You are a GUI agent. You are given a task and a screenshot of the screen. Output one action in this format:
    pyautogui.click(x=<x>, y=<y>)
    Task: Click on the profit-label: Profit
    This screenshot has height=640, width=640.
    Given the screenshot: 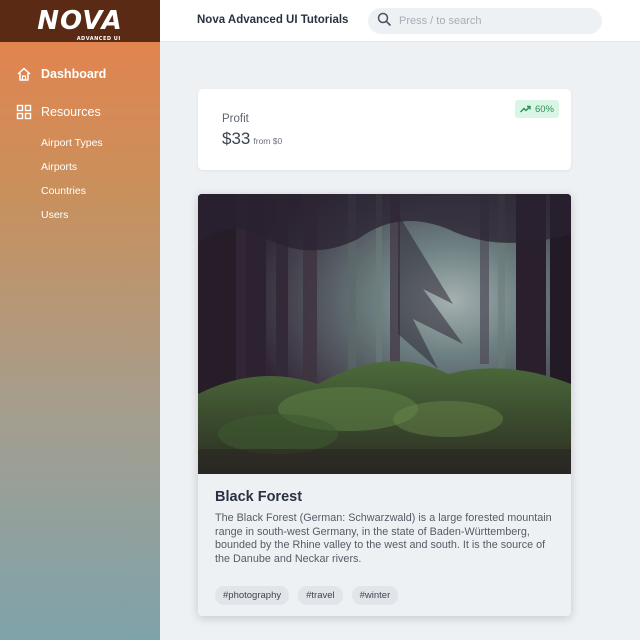 What is the action you would take?
    pyautogui.click(x=235, y=119)
    